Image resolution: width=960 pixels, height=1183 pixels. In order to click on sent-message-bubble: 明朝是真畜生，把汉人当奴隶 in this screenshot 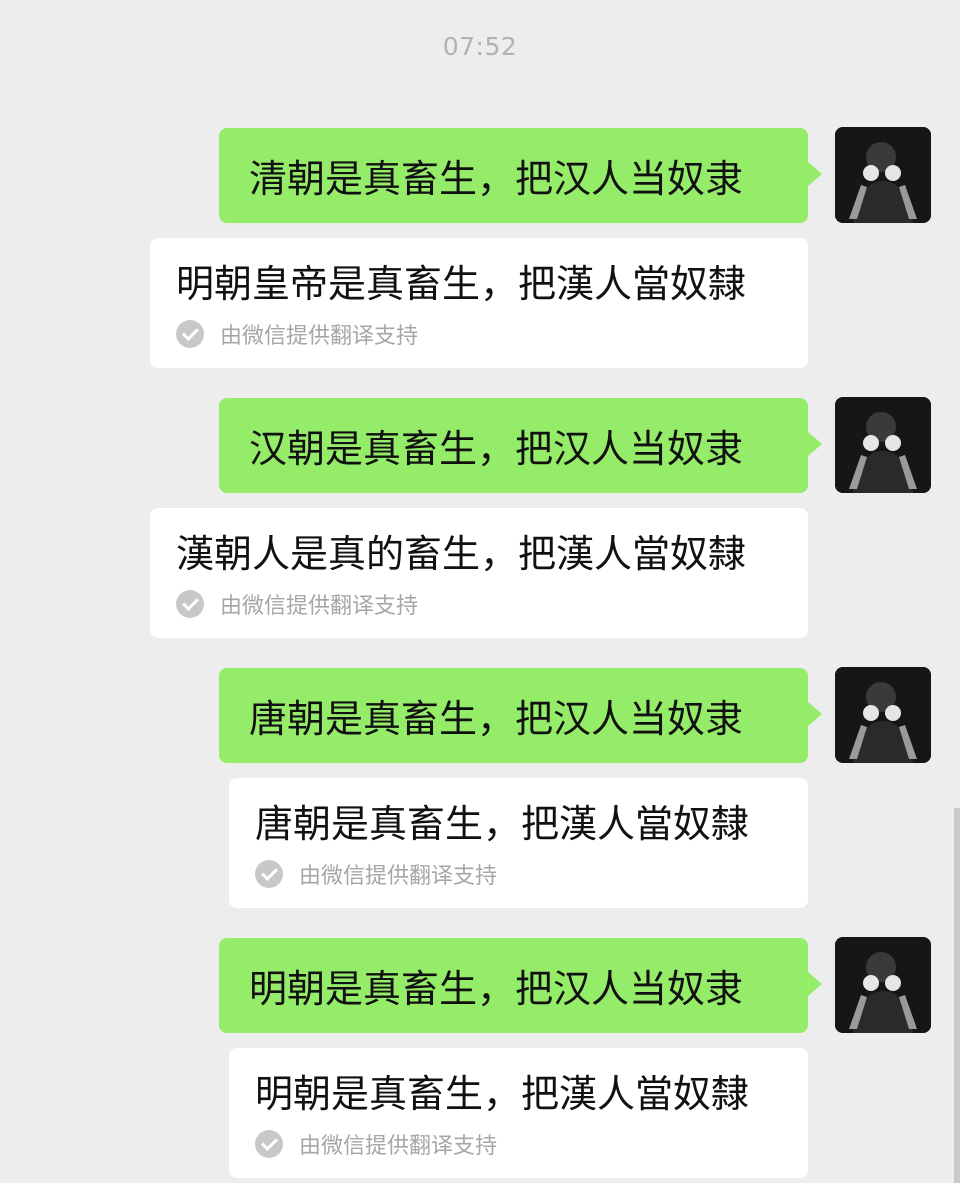, I will do `click(520, 985)`.